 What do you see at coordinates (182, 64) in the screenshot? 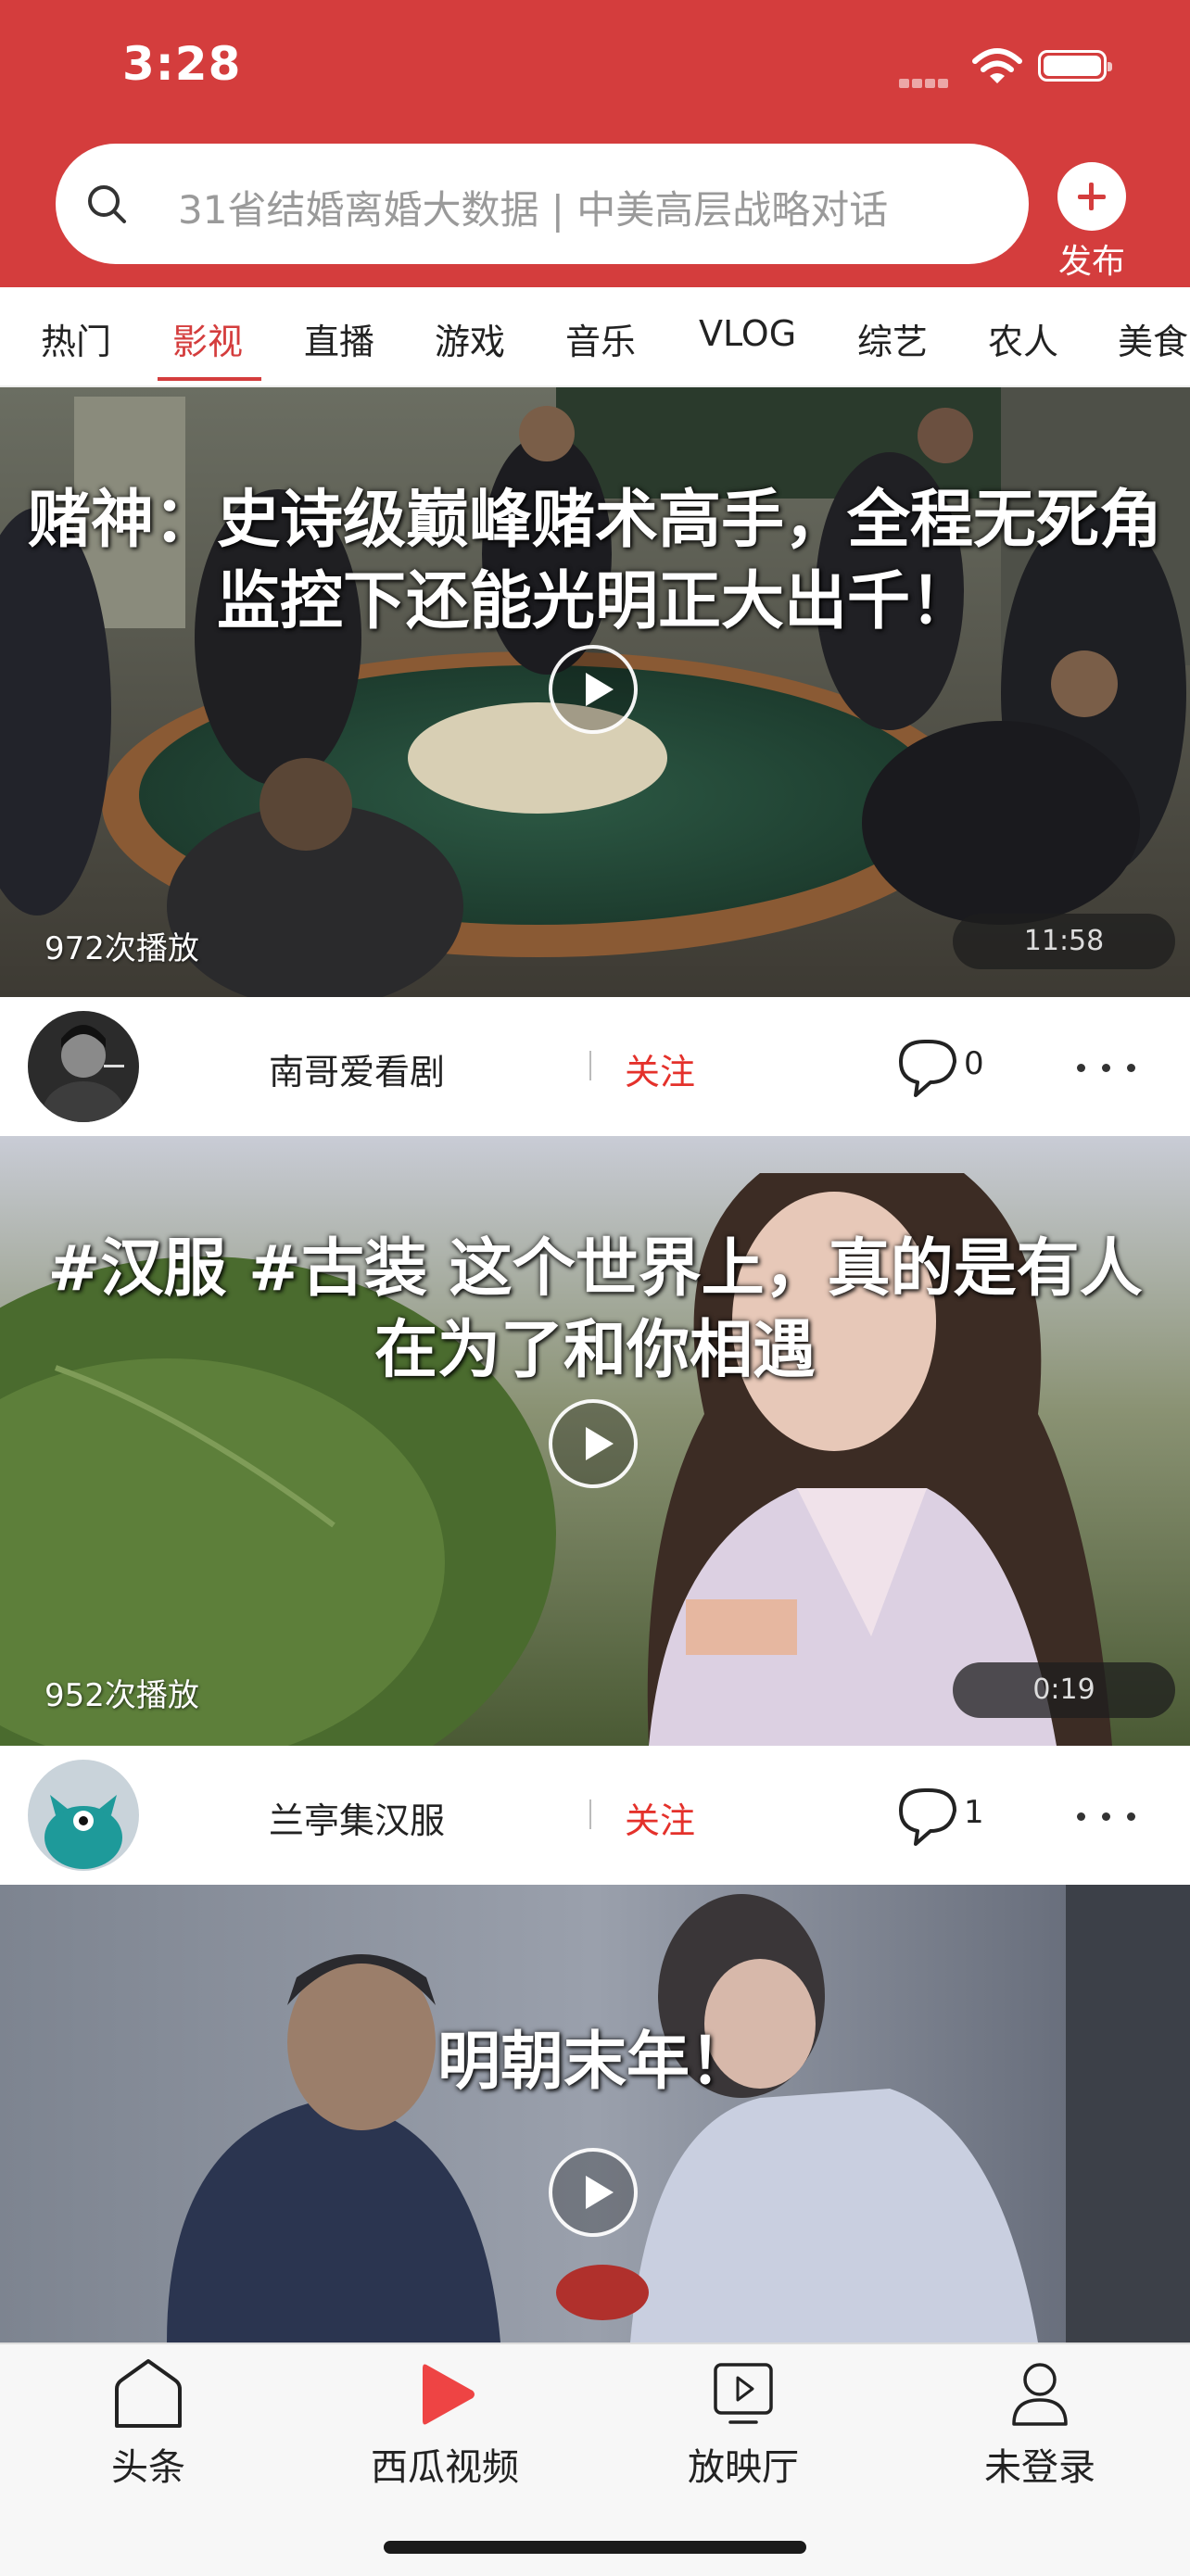
I see `status-time: 3:28` at bounding box center [182, 64].